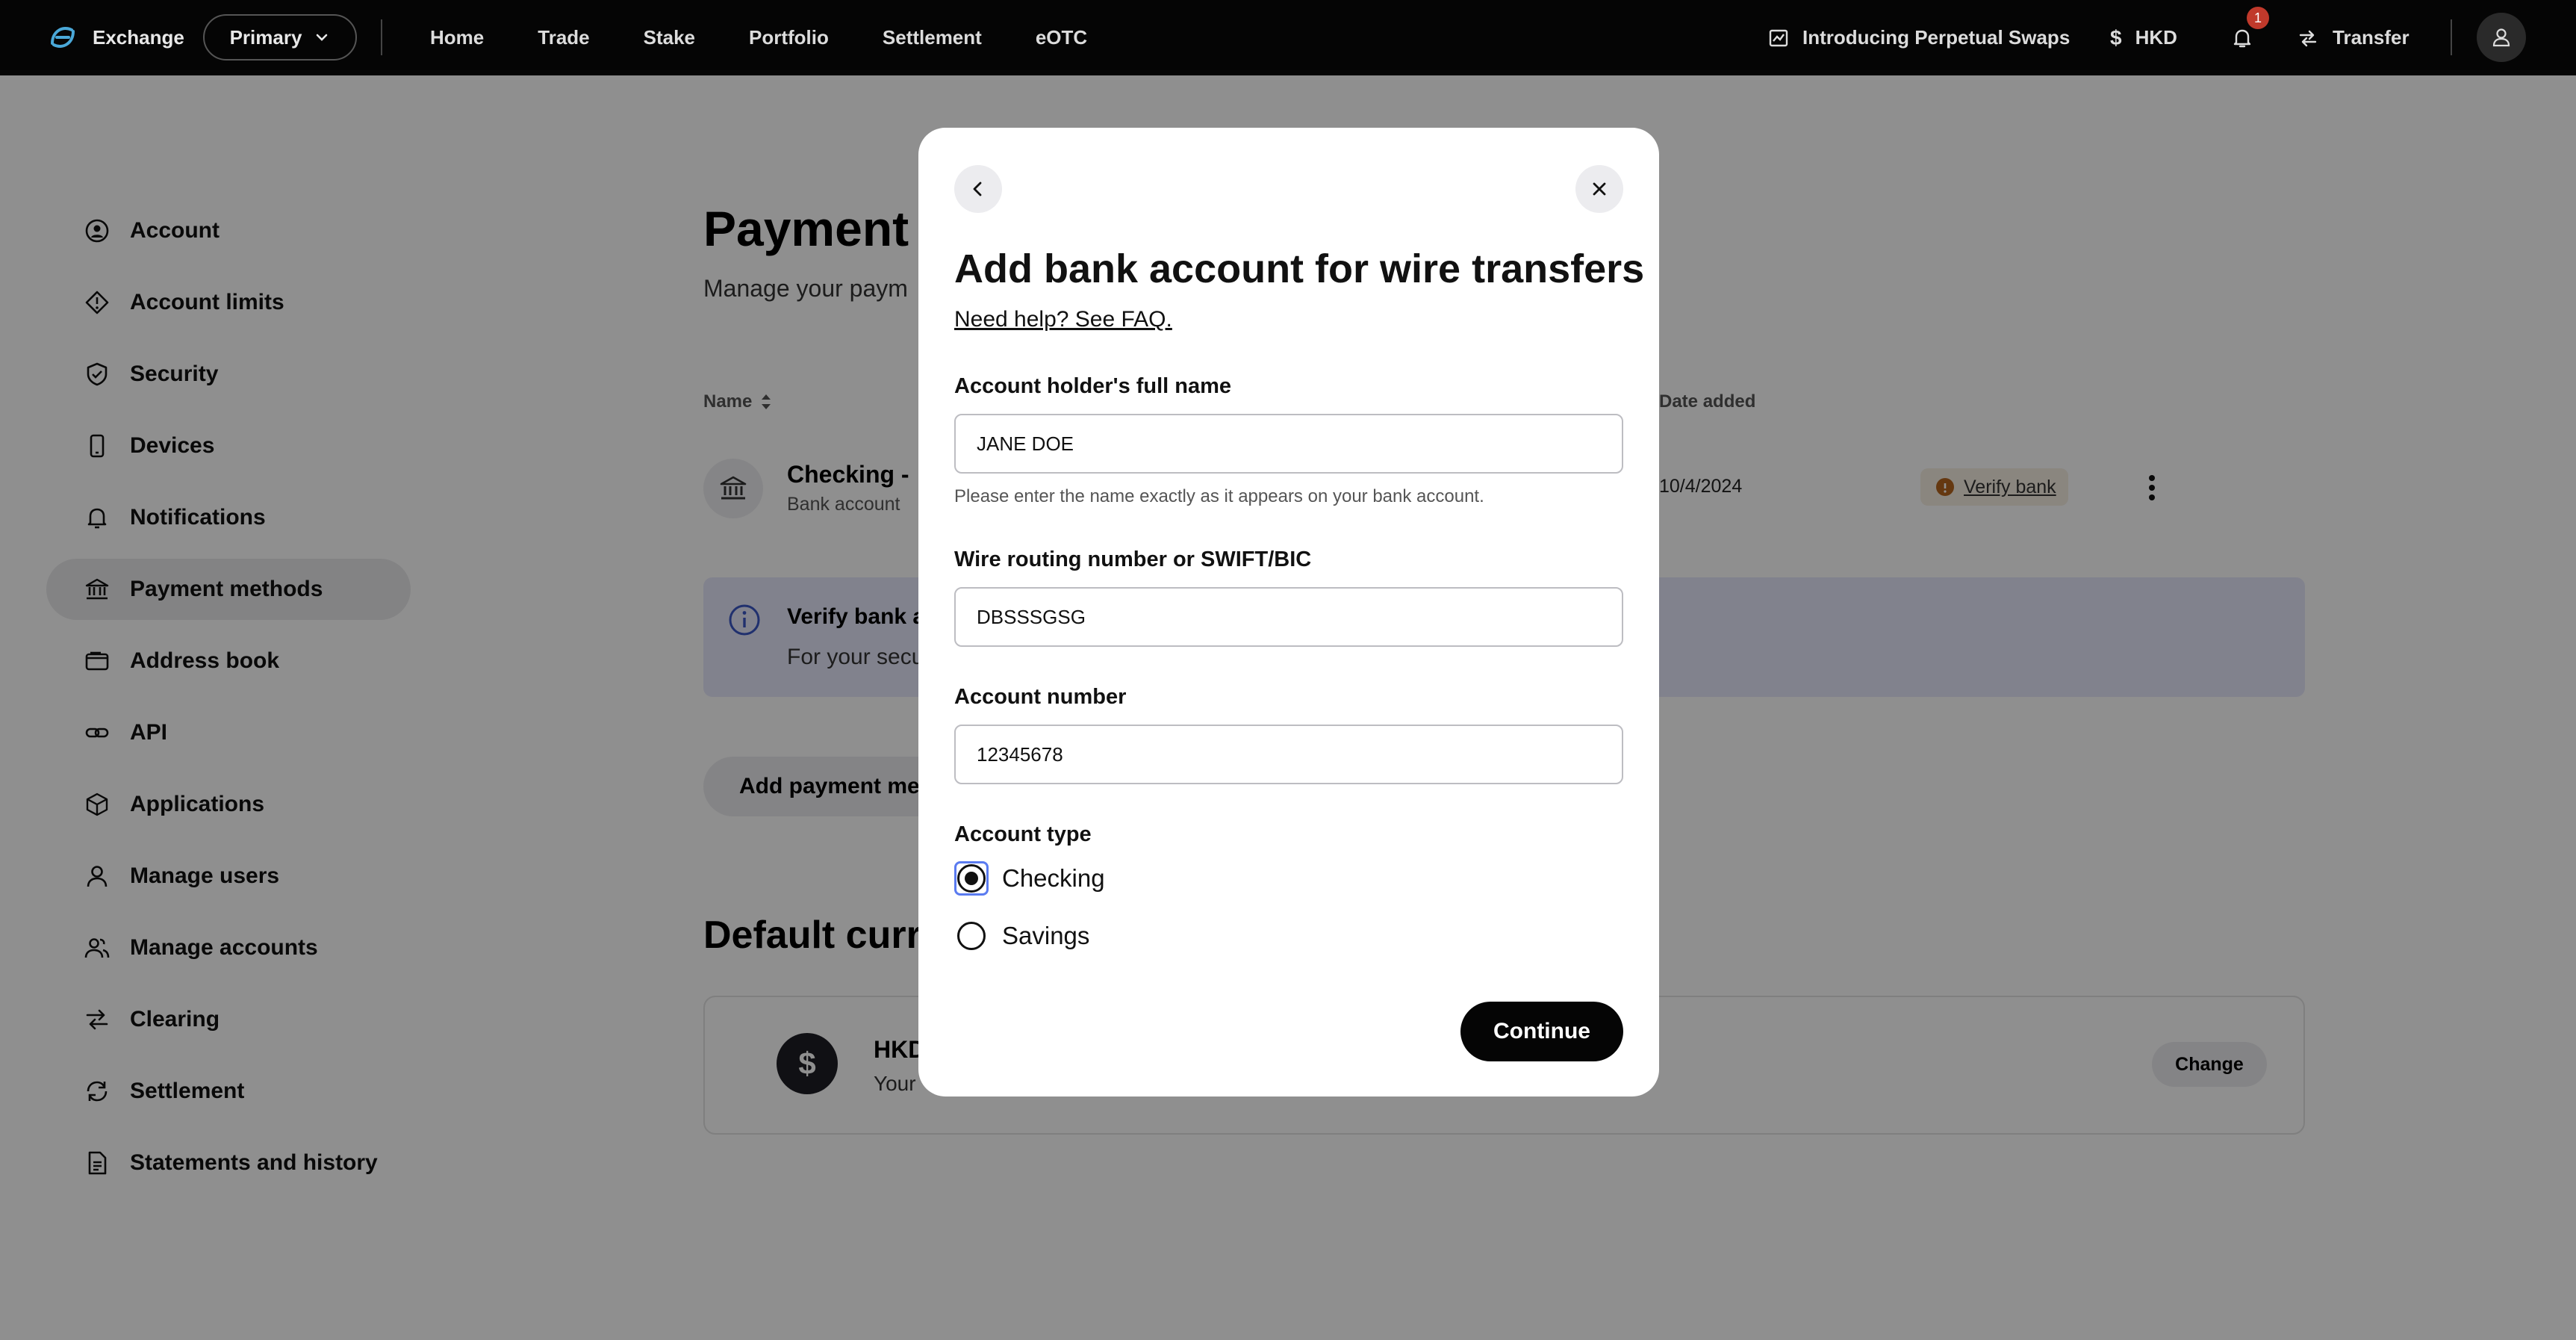 The height and width of the screenshot is (1340, 2576). I want to click on nav-link-portfolio: Portfolio, so click(789, 37).